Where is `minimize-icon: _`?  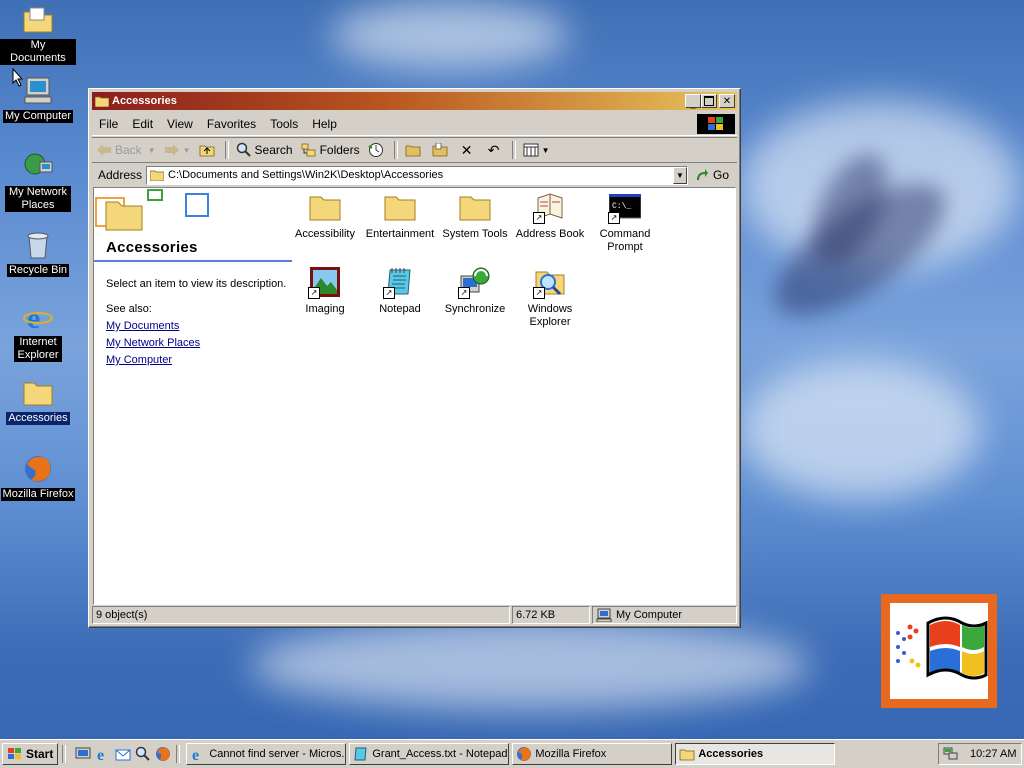
minimize-icon: _ is located at coordinates (693, 104).